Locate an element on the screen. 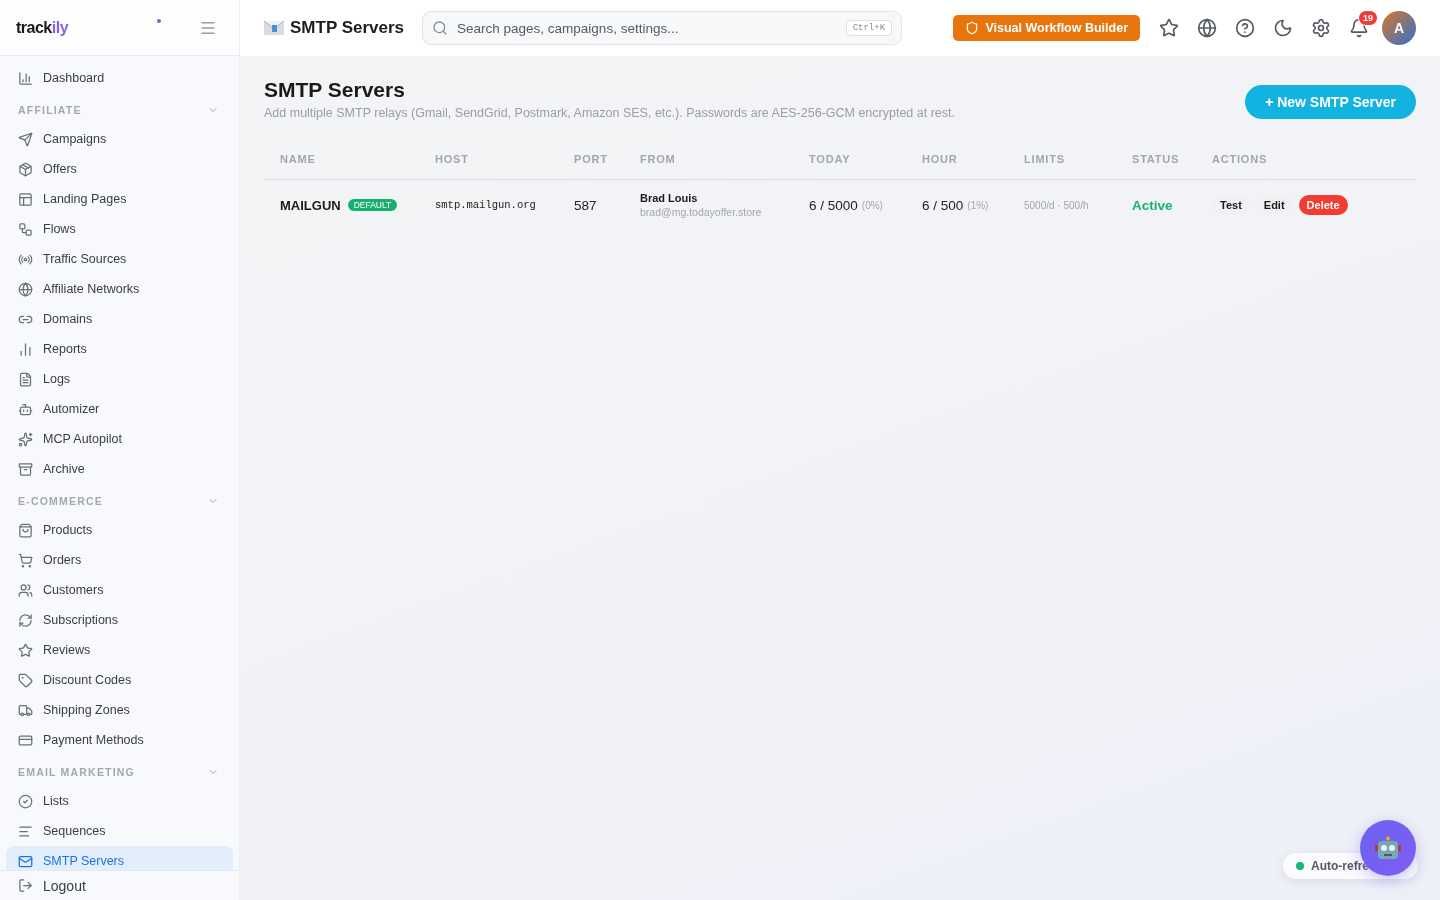 This screenshot has height=900, width=1440. sidebar-item: Automizer is located at coordinates (119, 409).